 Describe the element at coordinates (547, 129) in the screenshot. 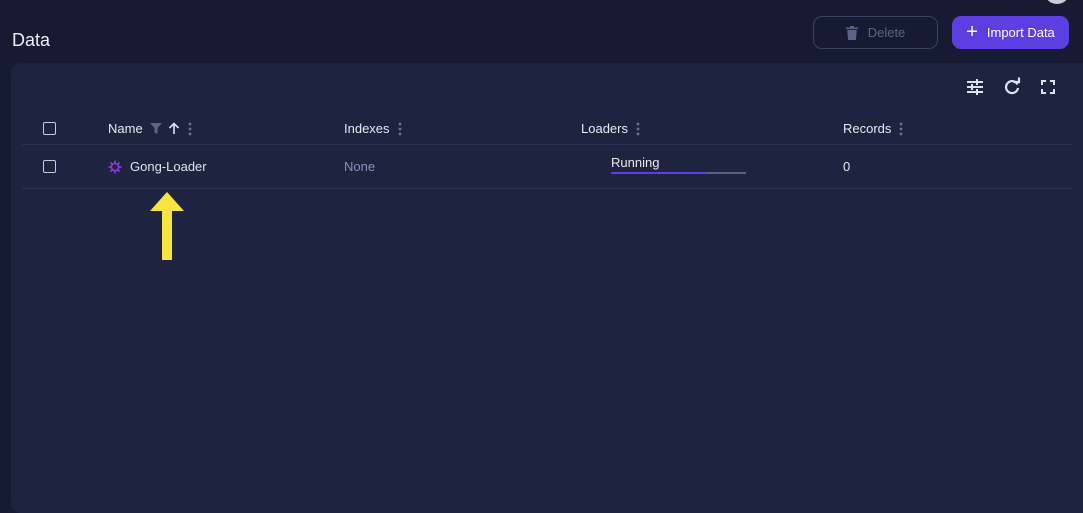

I see `table-header-row: Name Indexes Loaders Records` at that location.